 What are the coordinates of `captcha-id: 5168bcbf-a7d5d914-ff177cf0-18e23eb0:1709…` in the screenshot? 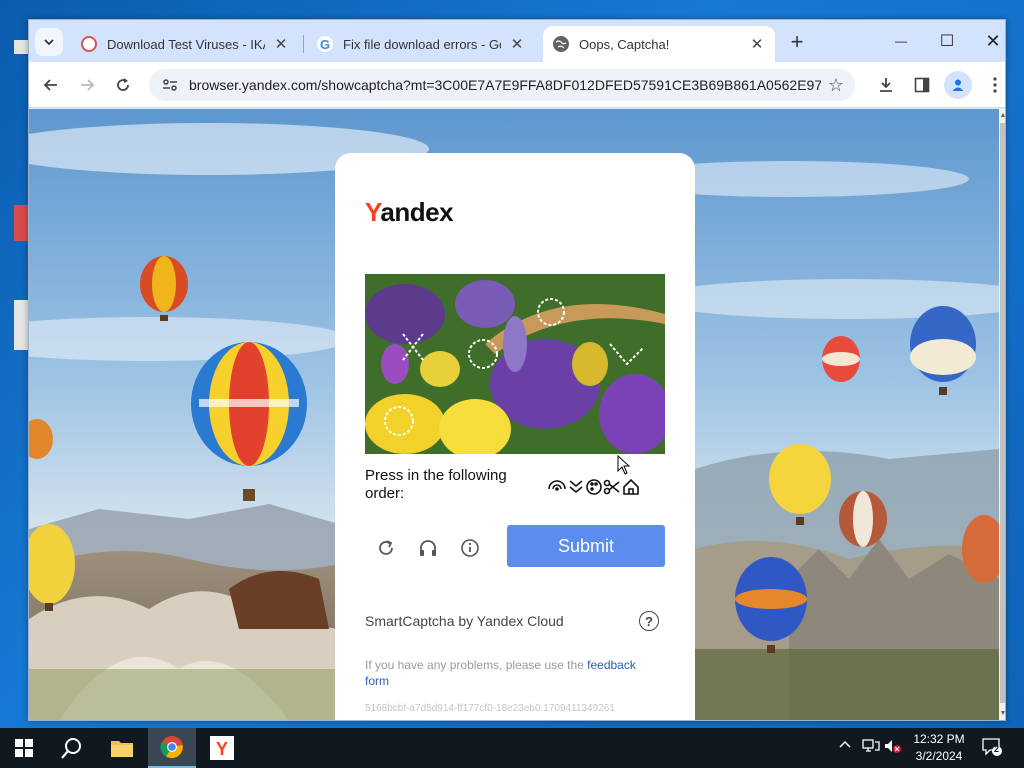 It's located at (490, 708).